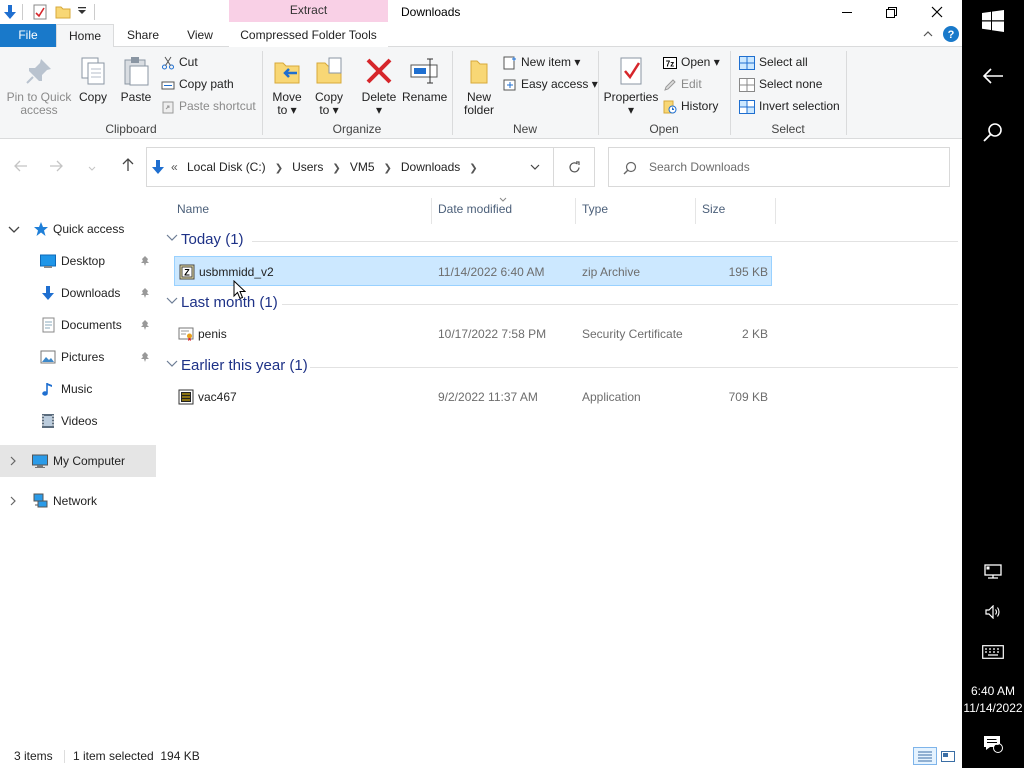  What do you see at coordinates (78, 325) in the screenshot?
I see `nav-documents: Documents` at bounding box center [78, 325].